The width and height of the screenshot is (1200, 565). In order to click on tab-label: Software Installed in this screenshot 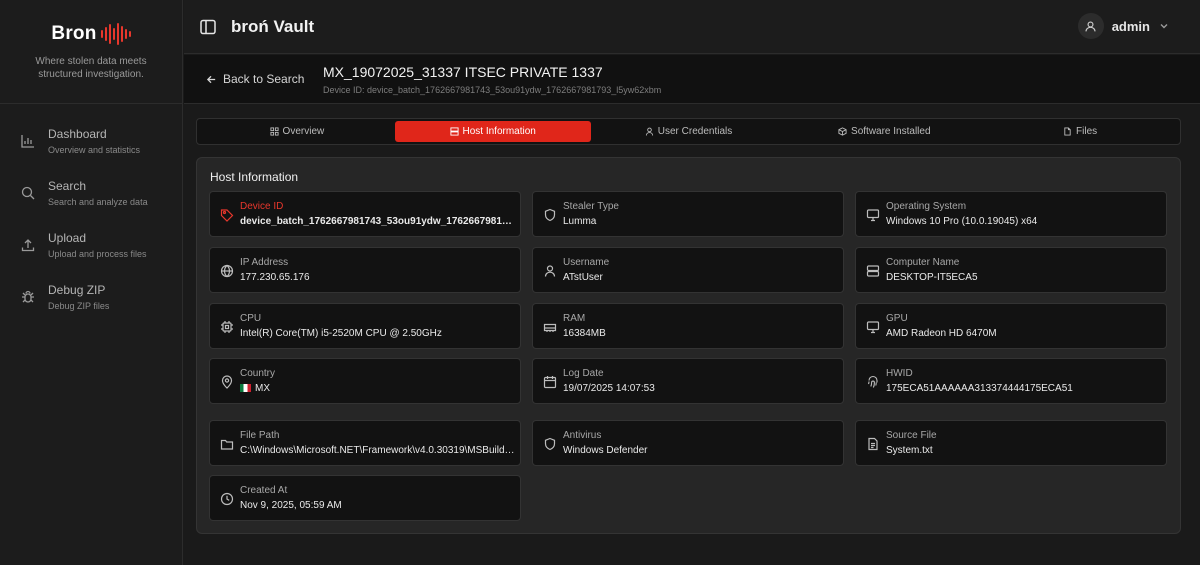, I will do `click(891, 131)`.